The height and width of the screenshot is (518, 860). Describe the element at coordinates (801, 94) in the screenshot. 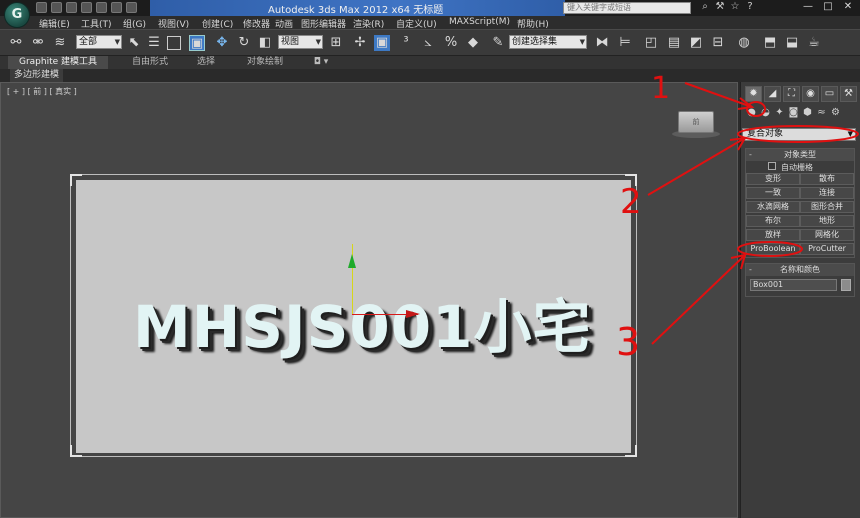

I see `command-panel-tabs: ✹ ◢ ⛶ ◉ ▭ ⚒` at that location.